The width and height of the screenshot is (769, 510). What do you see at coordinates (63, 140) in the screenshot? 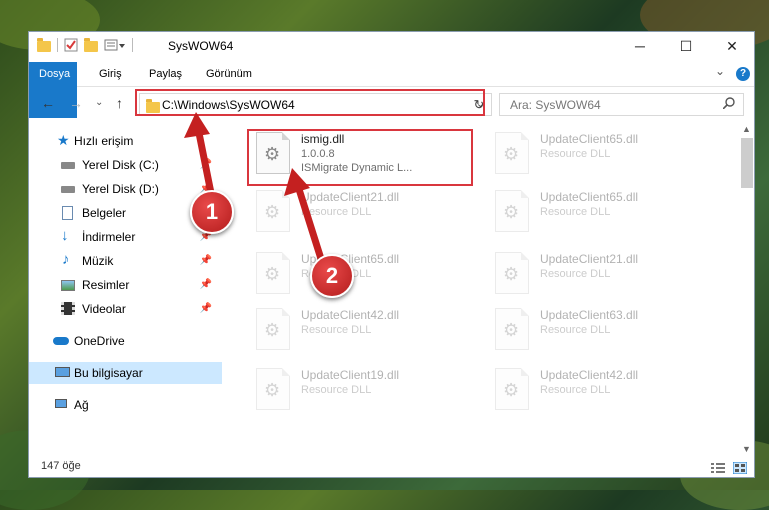
I see `star-icon: ★` at bounding box center [63, 140].